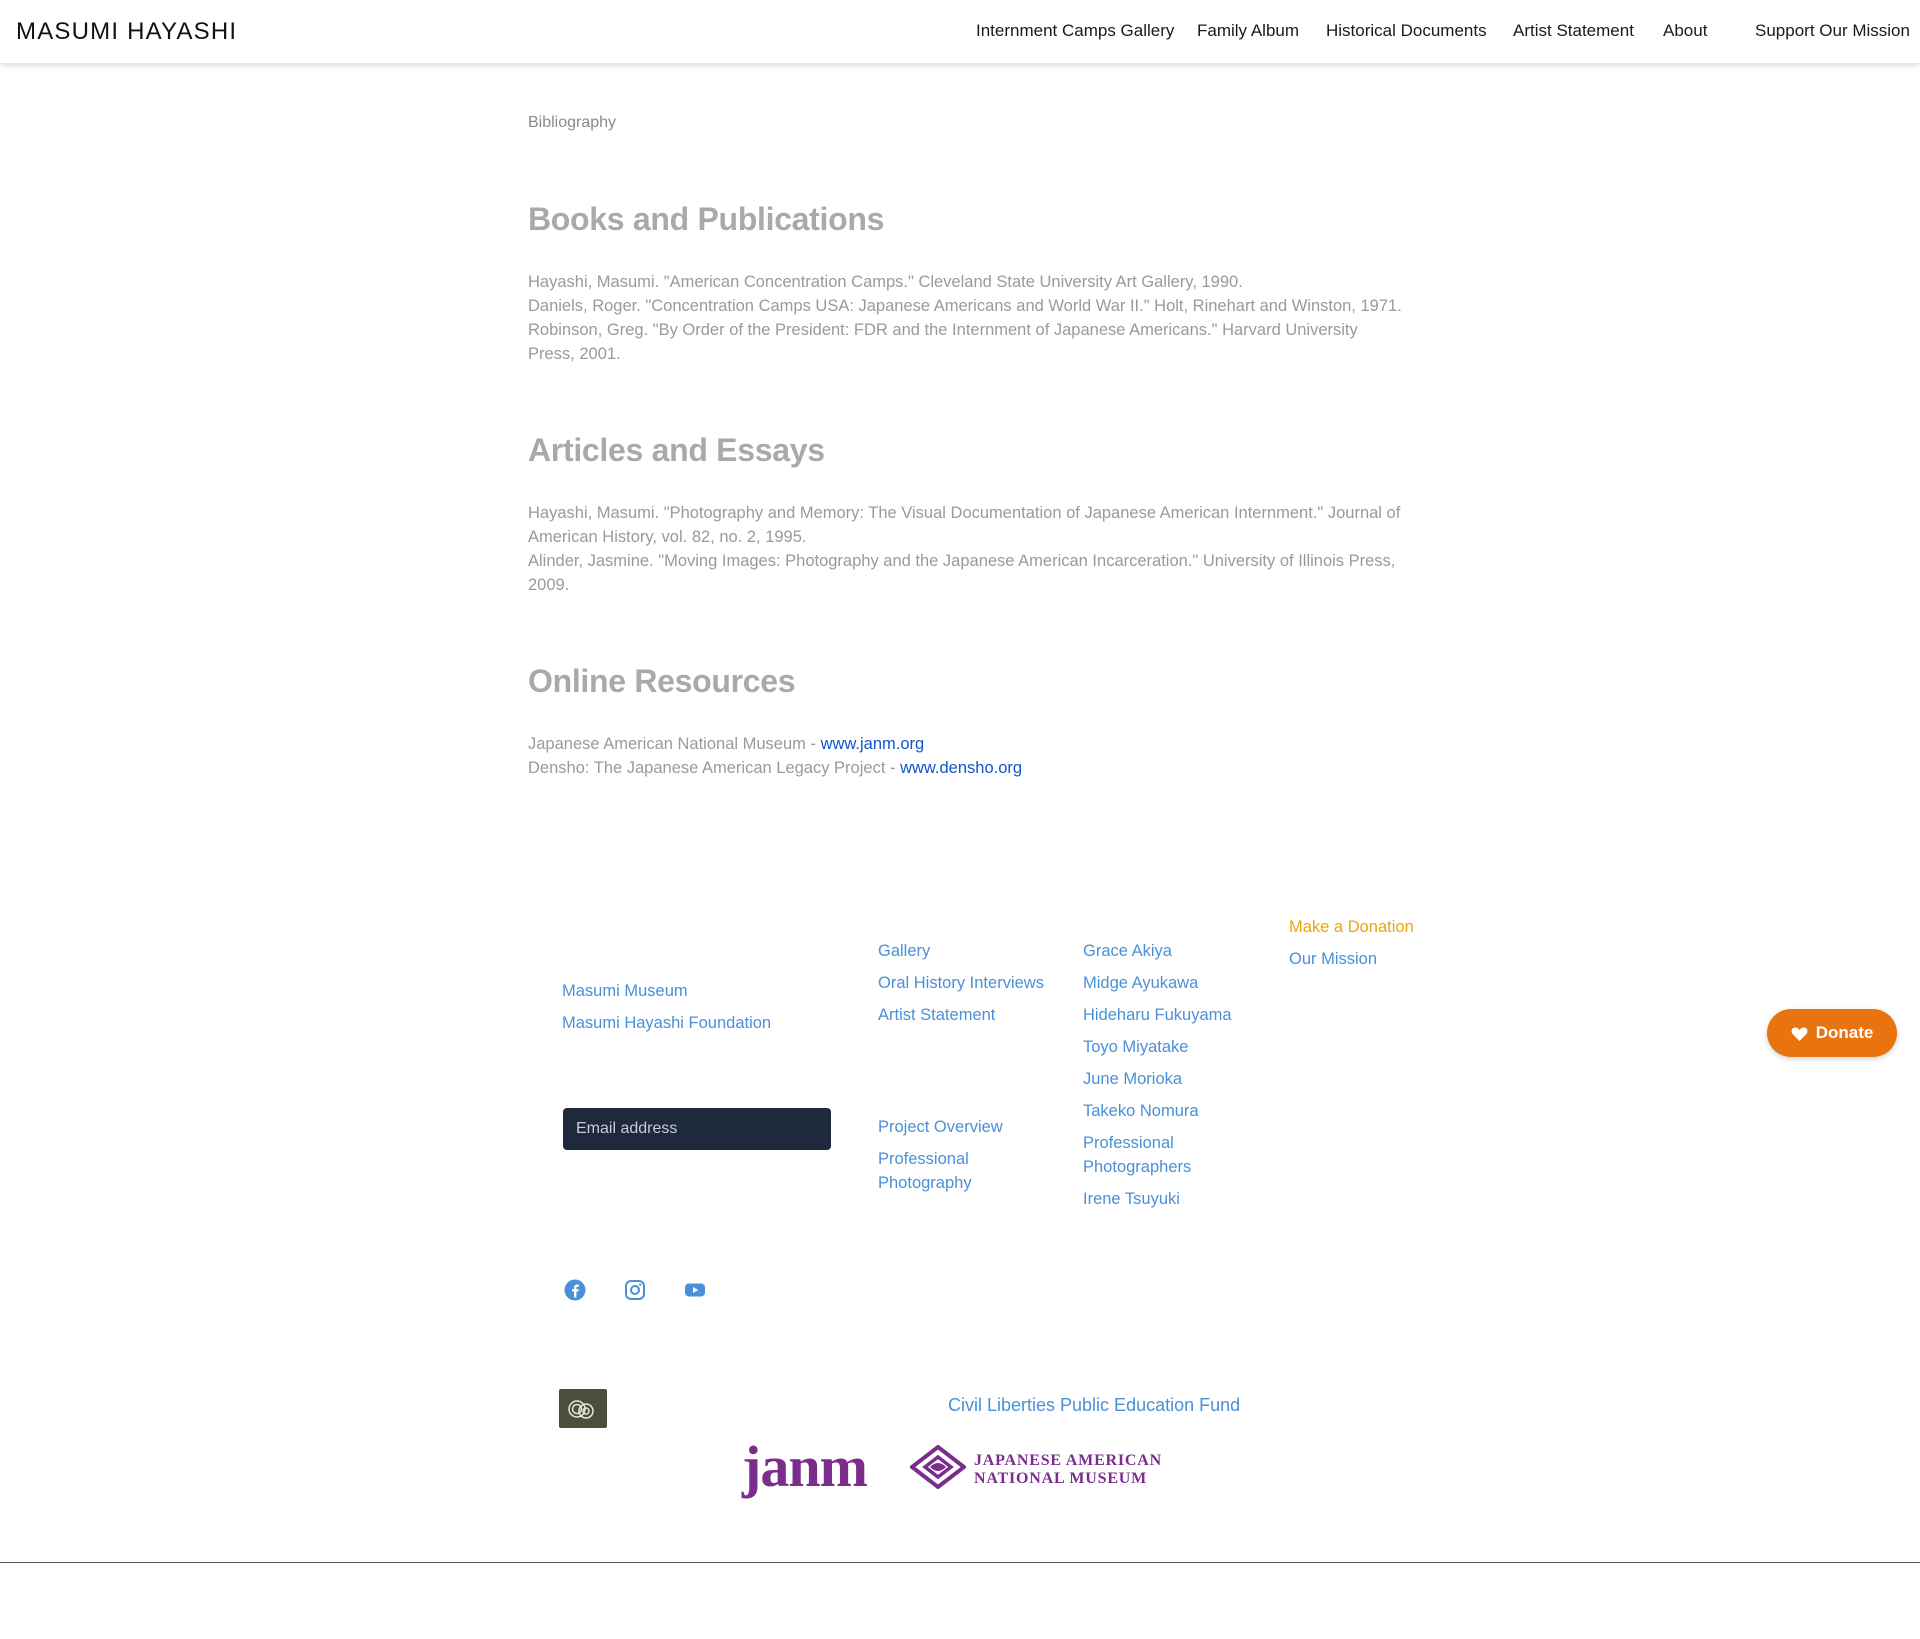 The image size is (1920, 1639). I want to click on footer-divider, so click(960, 1562).